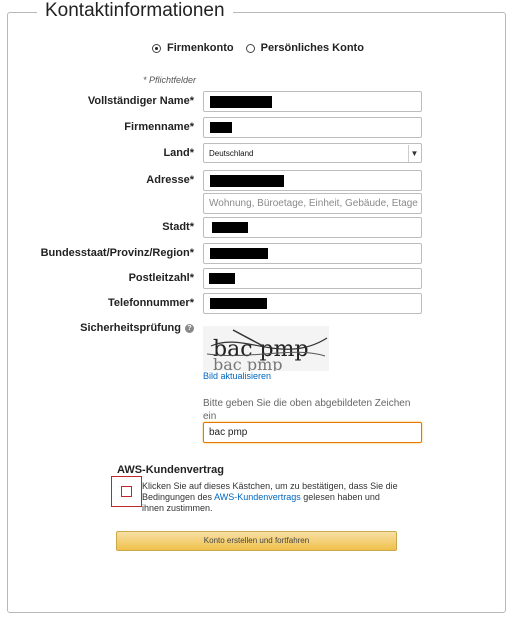 The height and width of the screenshot is (618, 510). I want to click on refresh-captcha-link: Bild aktualisieren, so click(237, 376).